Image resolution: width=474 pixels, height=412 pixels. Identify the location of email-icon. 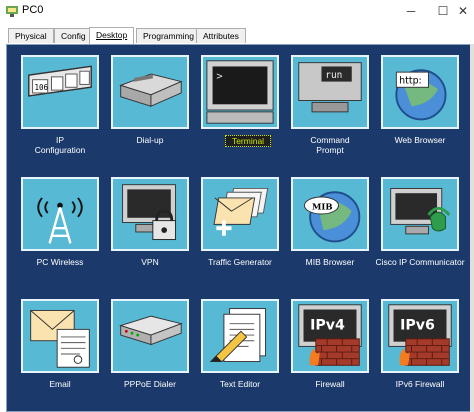
(60, 338).